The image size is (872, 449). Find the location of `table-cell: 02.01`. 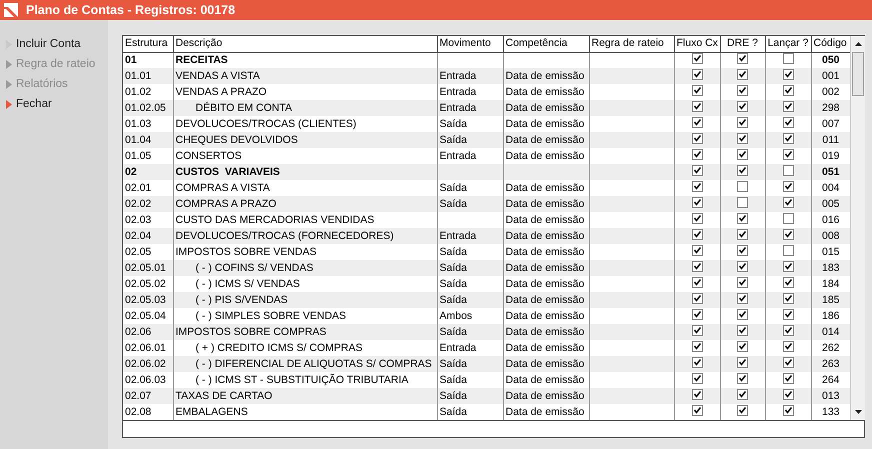

table-cell: 02.01 is located at coordinates (148, 188).